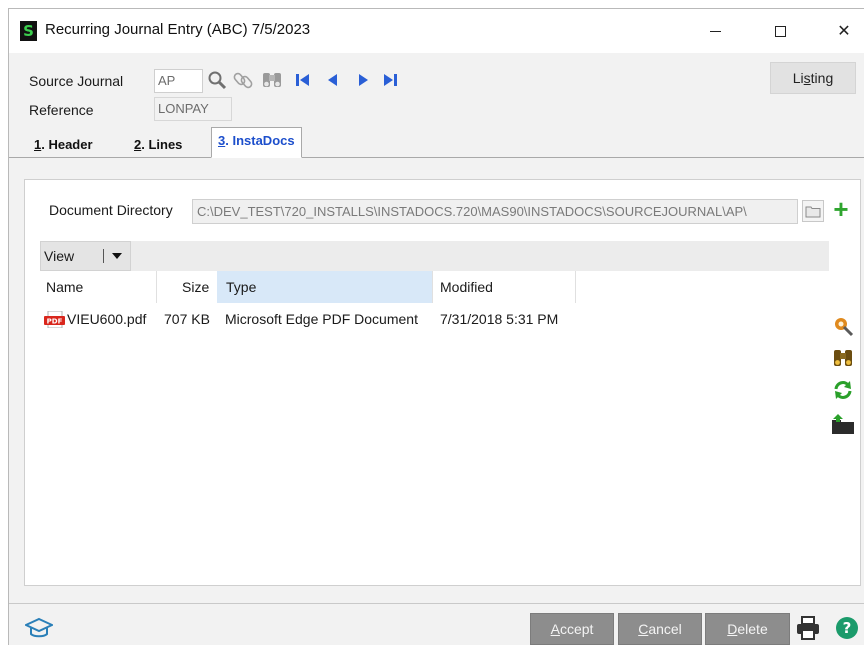 The image size is (864, 645). What do you see at coordinates (843, 424) in the screenshot?
I see `upload-folder-icon` at bounding box center [843, 424].